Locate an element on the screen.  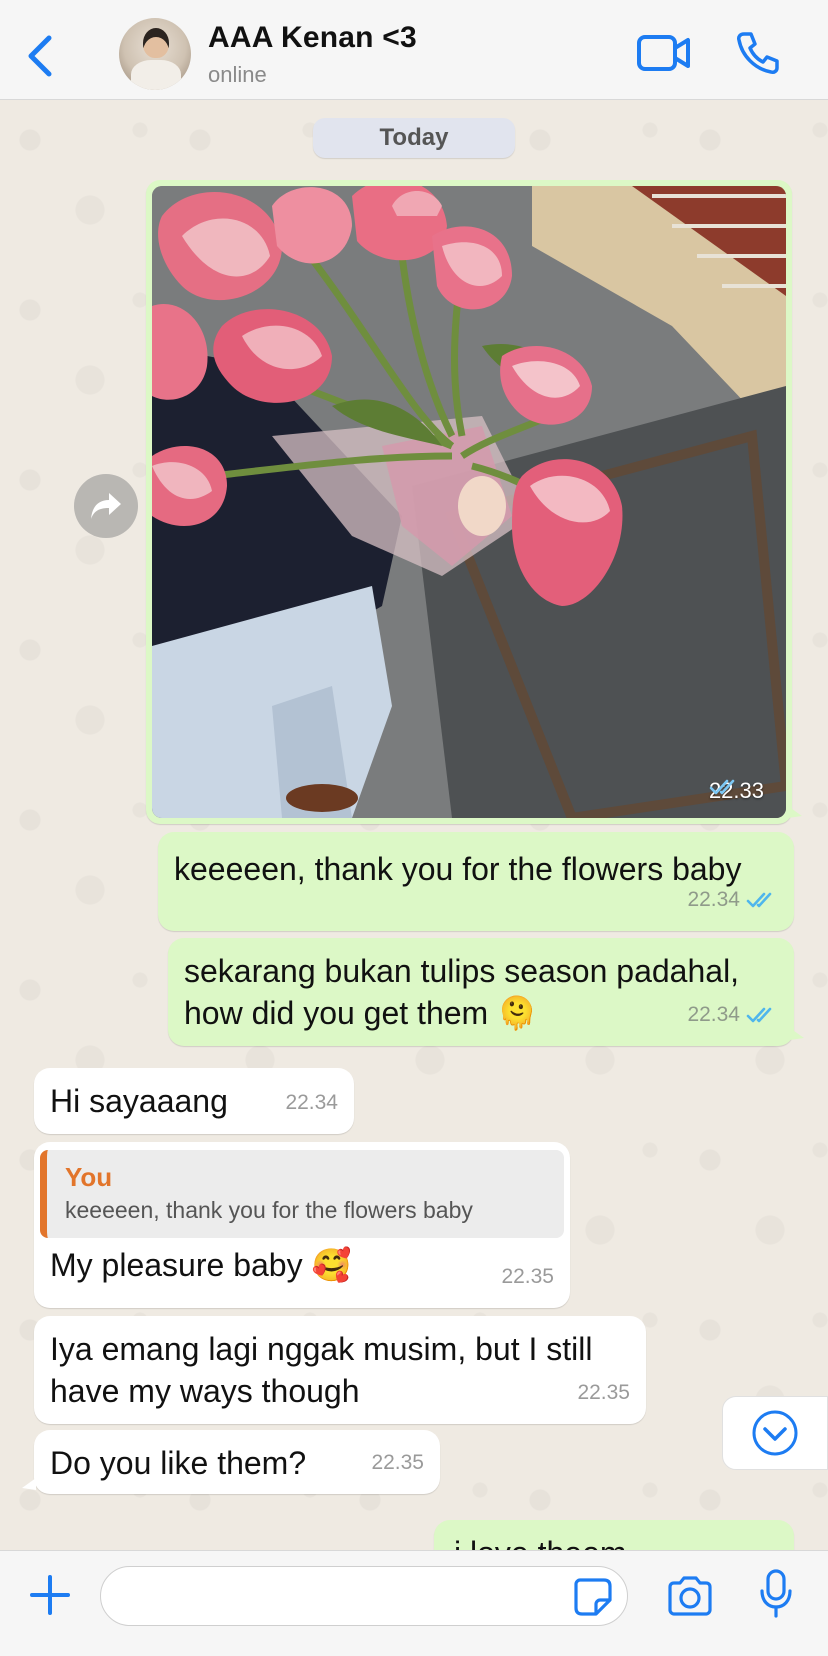
avatar is located at coordinates (155, 54).